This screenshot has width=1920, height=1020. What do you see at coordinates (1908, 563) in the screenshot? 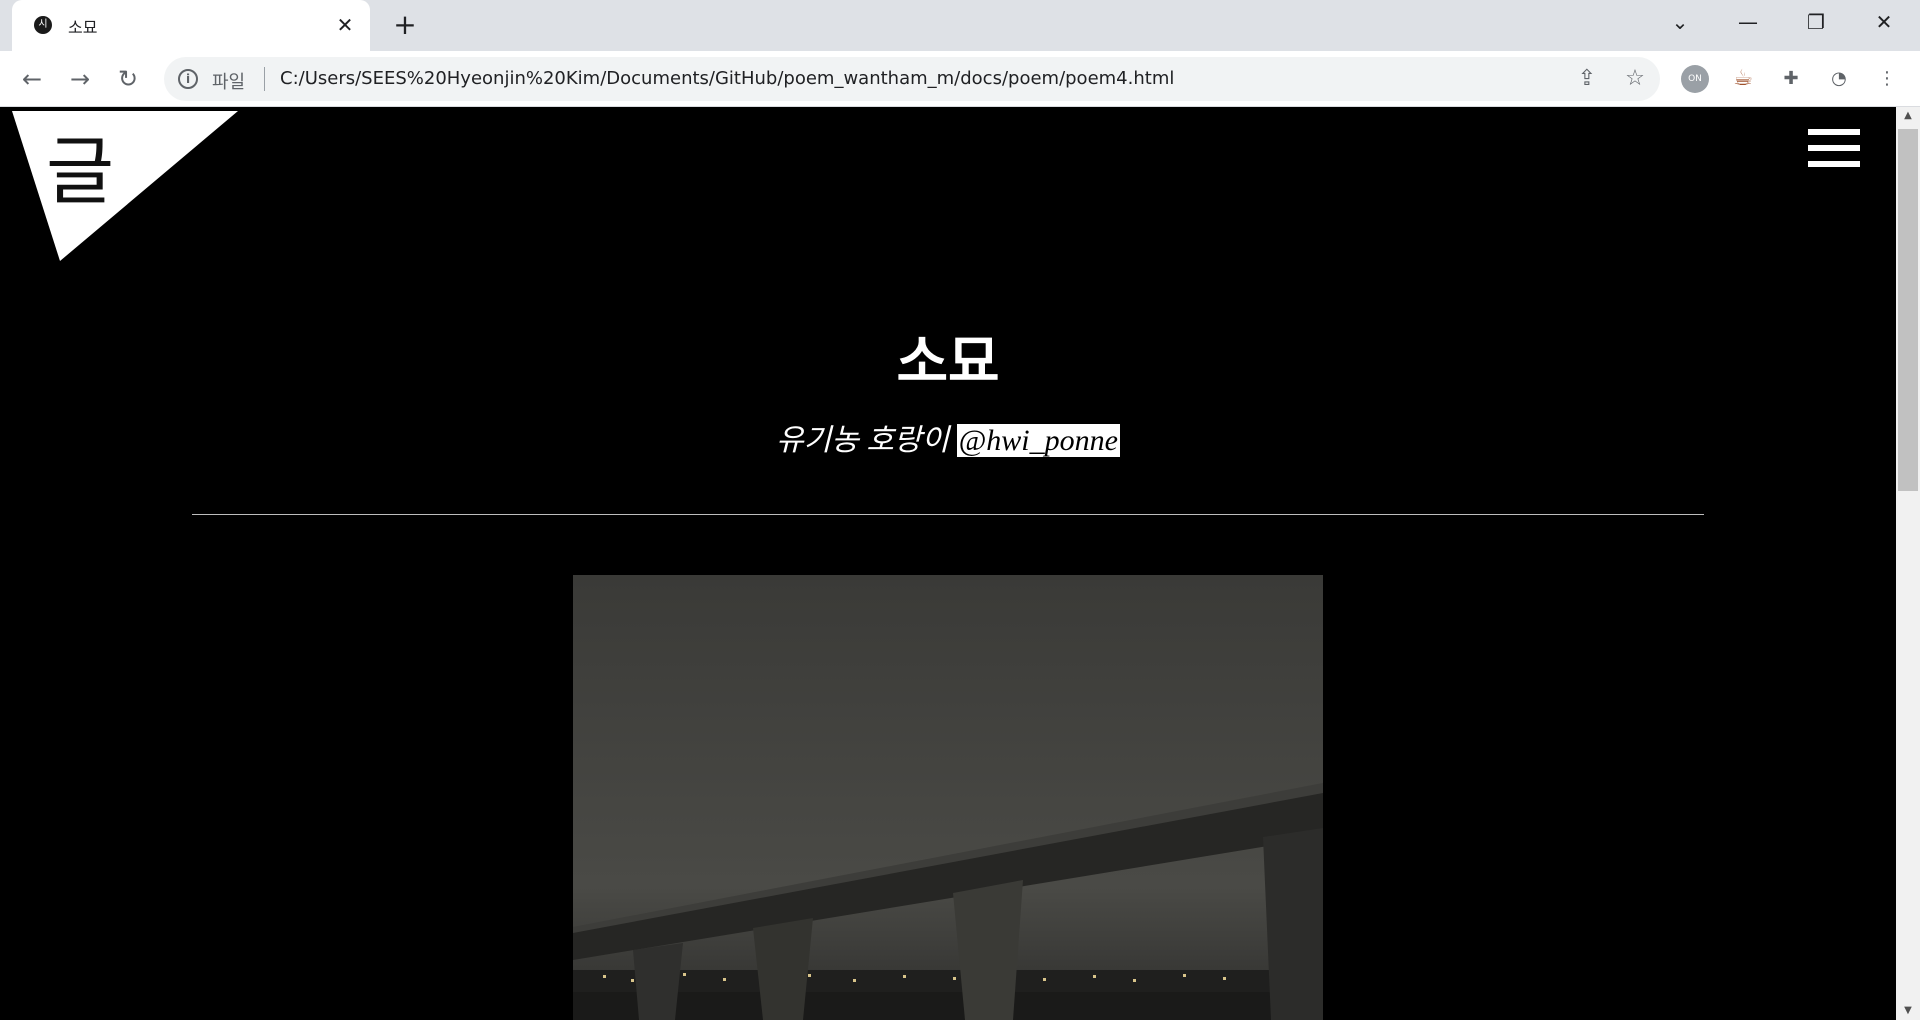
I see `vertical-scrollbar: ▲ ▼` at bounding box center [1908, 563].